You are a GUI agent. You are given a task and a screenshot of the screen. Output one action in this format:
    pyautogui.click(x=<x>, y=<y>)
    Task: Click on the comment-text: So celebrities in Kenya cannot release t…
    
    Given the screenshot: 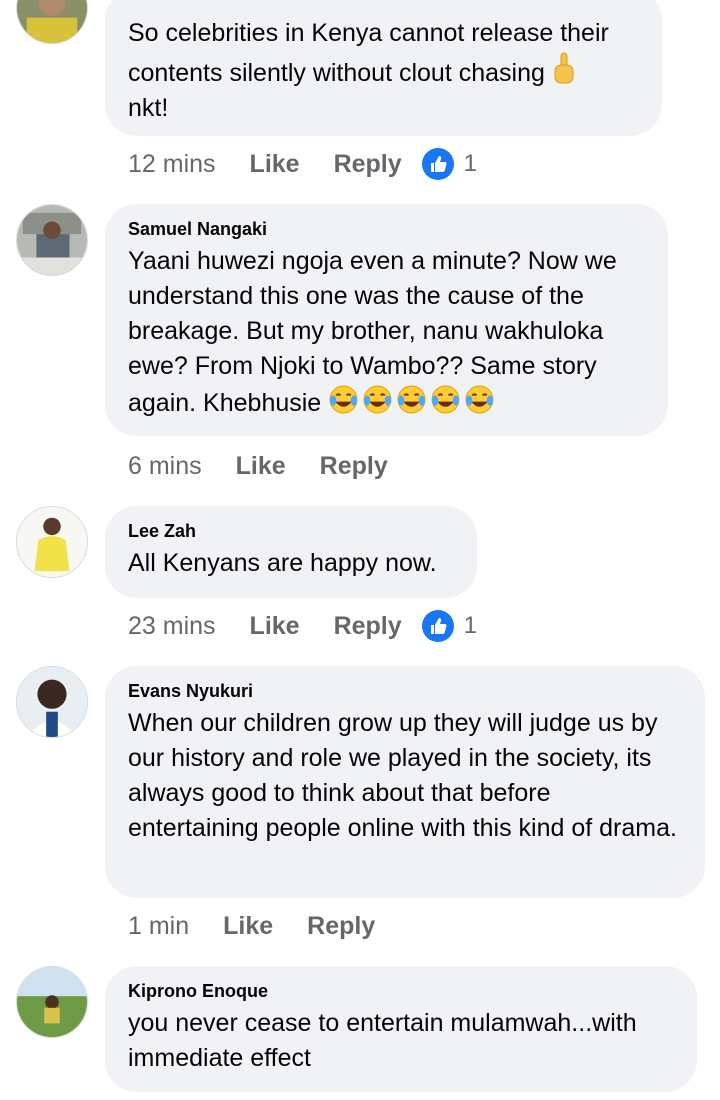 What is the action you would take?
    pyautogui.click(x=368, y=70)
    